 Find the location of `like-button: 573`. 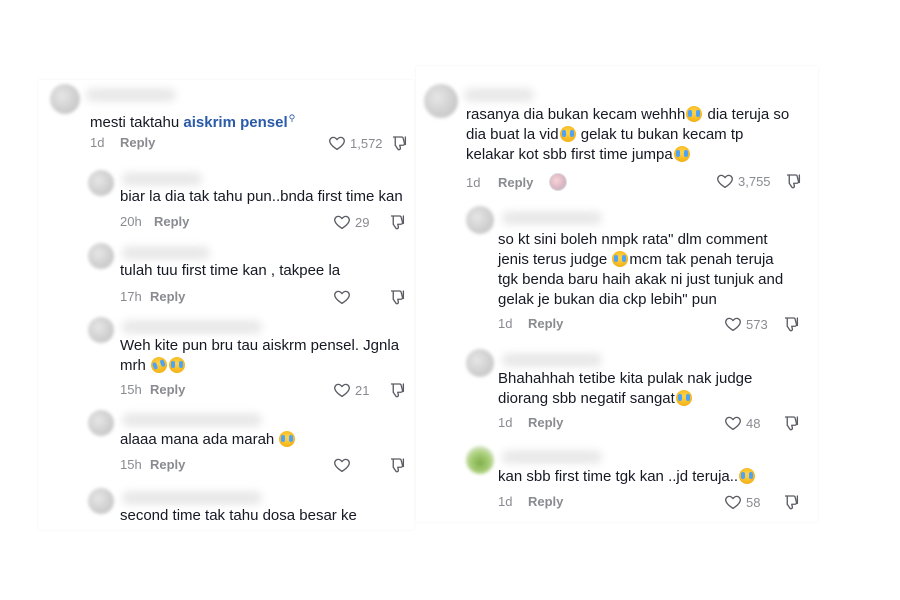

like-button: 573 is located at coordinates (746, 324).